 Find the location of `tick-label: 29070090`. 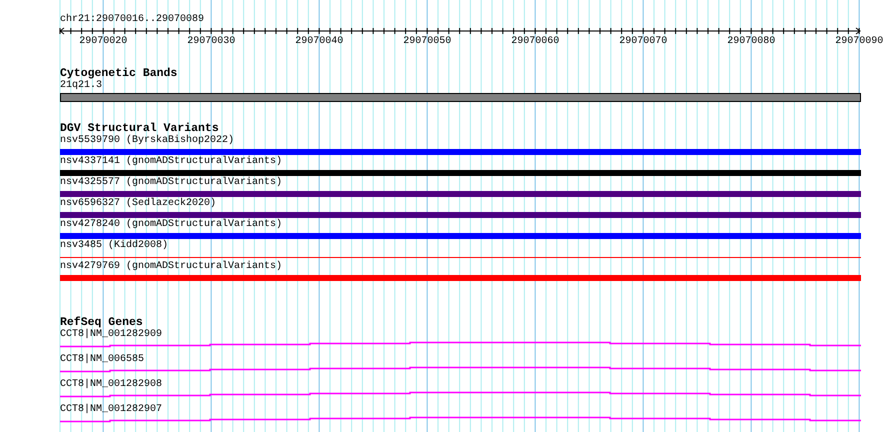

tick-label: 29070090 is located at coordinates (859, 41).